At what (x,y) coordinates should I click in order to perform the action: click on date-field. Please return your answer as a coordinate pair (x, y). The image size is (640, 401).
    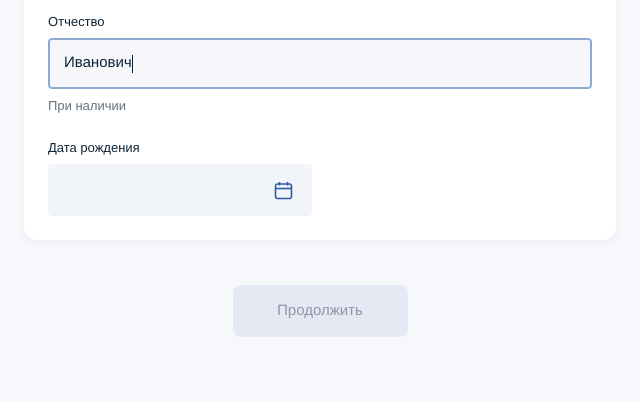
    Looking at the image, I should click on (180, 190).